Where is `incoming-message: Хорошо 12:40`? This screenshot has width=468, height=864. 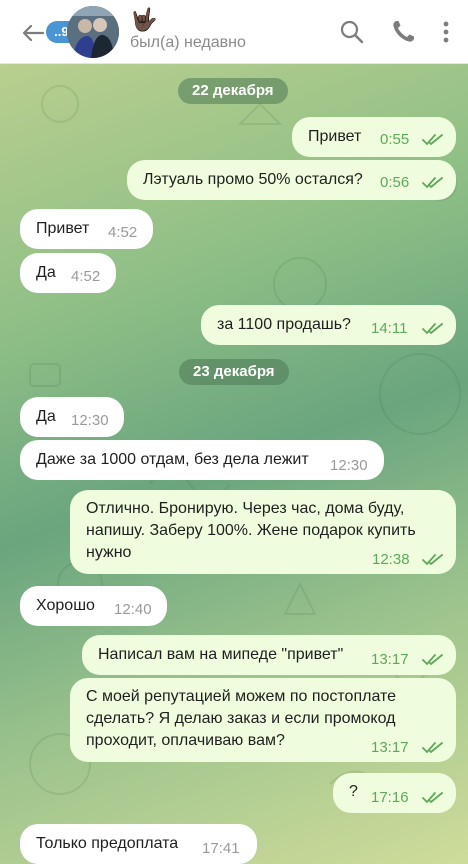 incoming-message: Хорошо 12:40 is located at coordinates (93, 606).